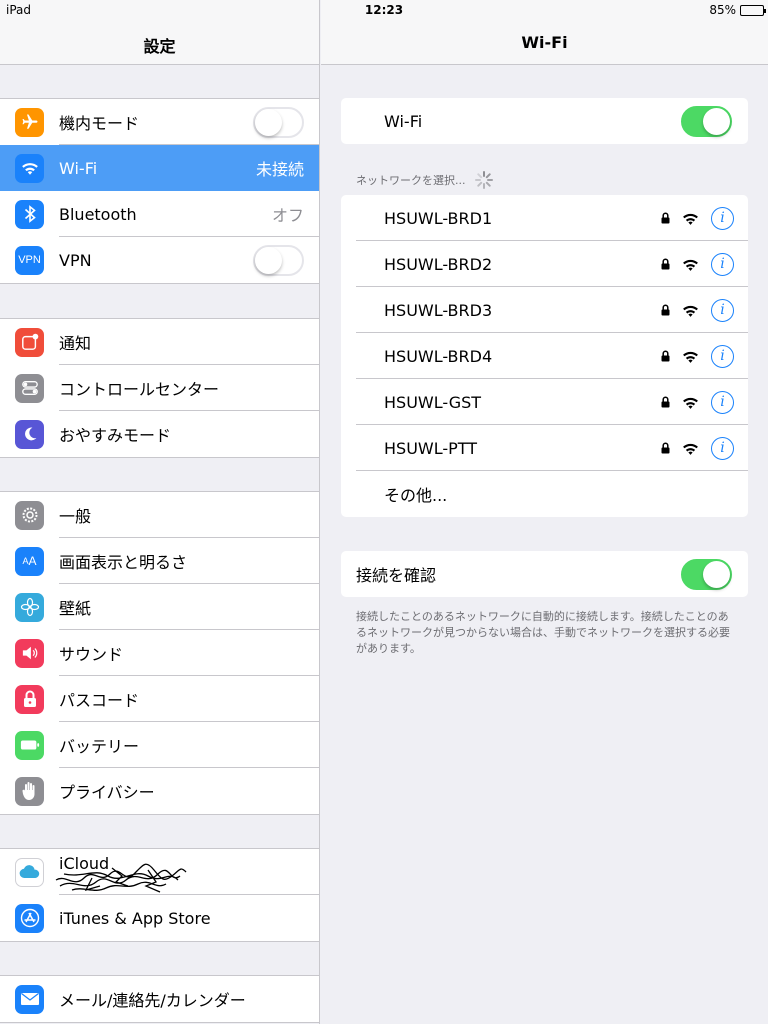 The width and height of the screenshot is (768, 1024). What do you see at coordinates (159, 342) in the screenshot?
I see `sidebar-item-notifications: 通知` at bounding box center [159, 342].